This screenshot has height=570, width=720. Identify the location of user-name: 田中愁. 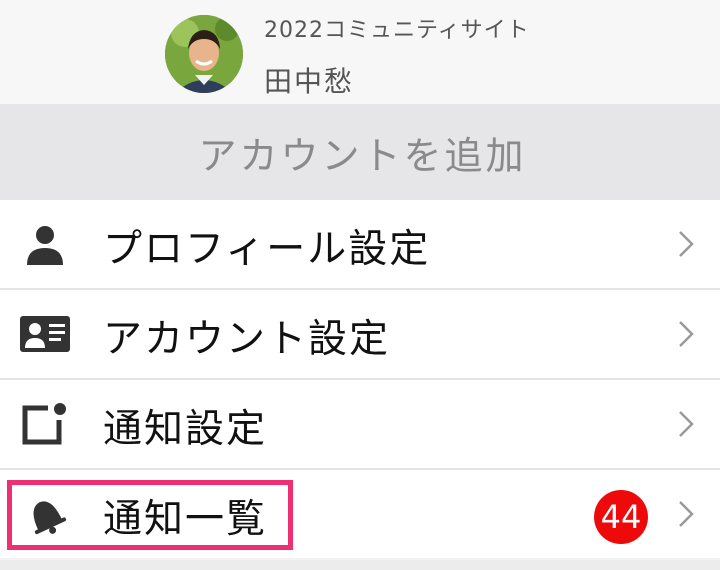
(309, 81).